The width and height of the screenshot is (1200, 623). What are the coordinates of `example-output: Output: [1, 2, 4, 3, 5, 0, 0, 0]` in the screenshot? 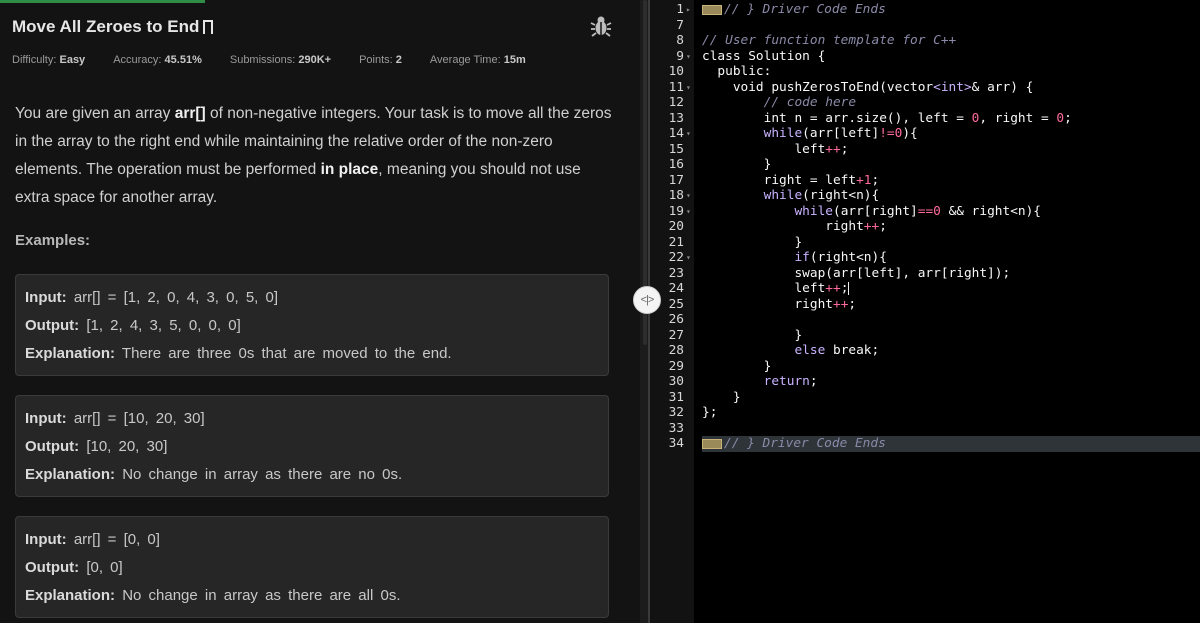 It's located at (133, 325).